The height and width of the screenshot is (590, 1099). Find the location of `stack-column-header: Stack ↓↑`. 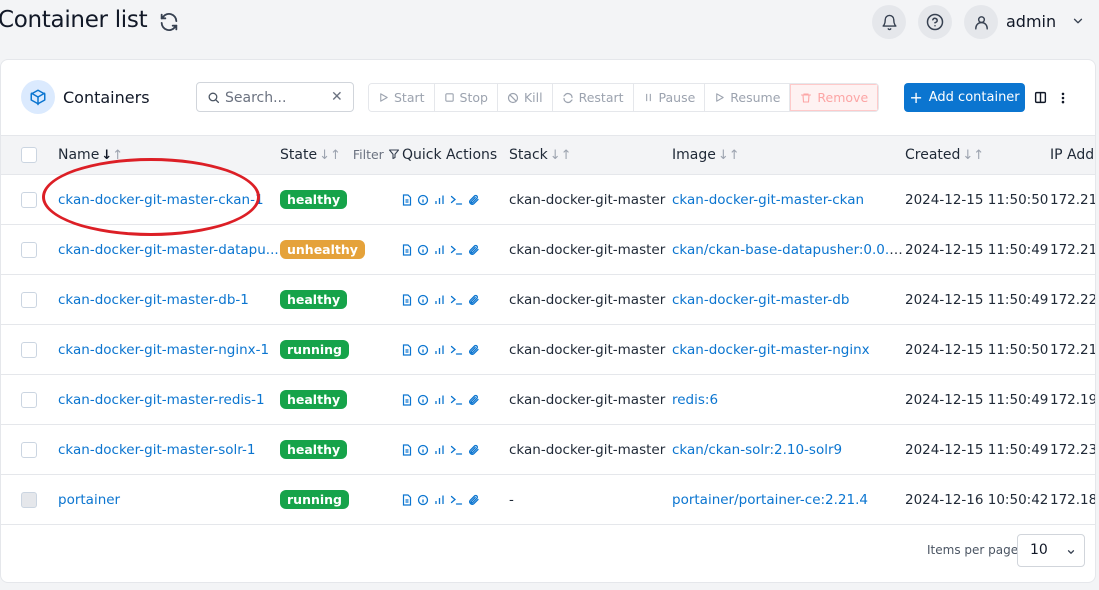

stack-column-header: Stack ↓↑ is located at coordinates (590, 155).